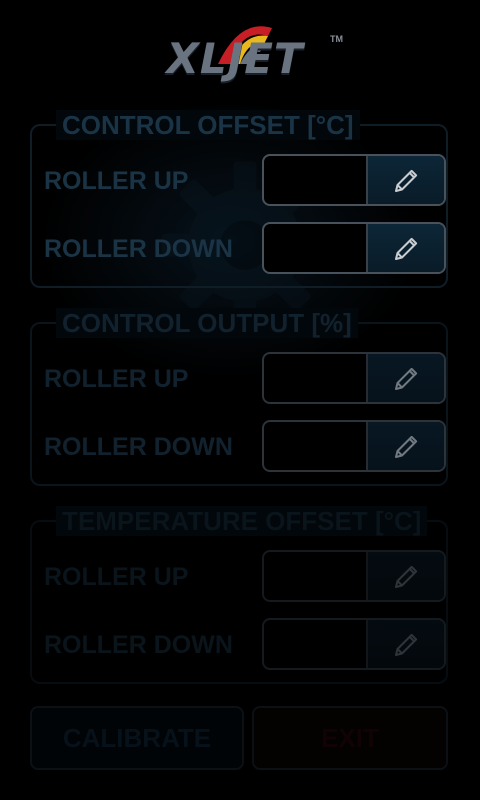 The width and height of the screenshot is (480, 800). I want to click on group-title: CONTROL OFFSET [°C], so click(208, 125).